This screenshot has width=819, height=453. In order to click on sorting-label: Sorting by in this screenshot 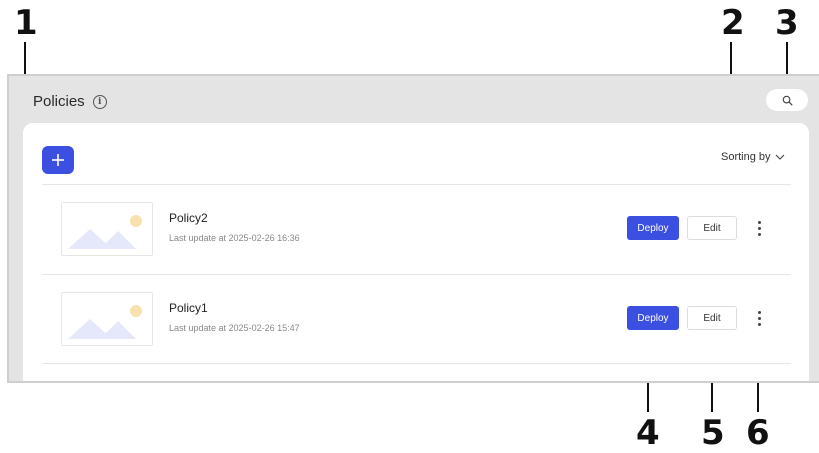, I will do `click(746, 157)`.